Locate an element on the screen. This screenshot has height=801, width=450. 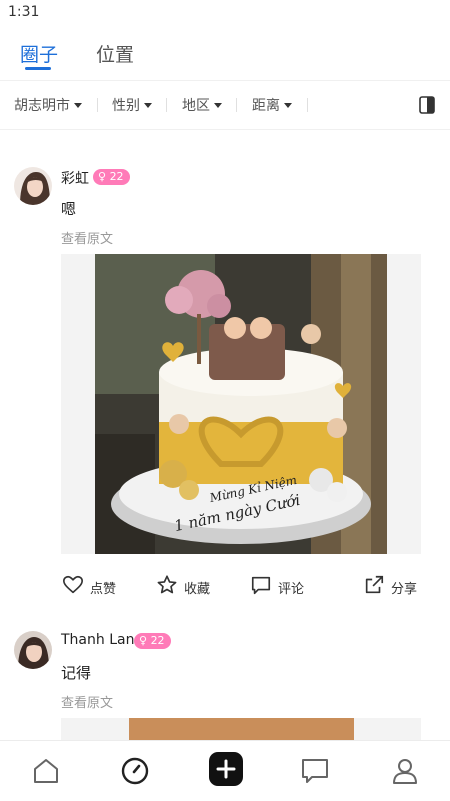
username: 彩虹 is located at coordinates (75, 178).